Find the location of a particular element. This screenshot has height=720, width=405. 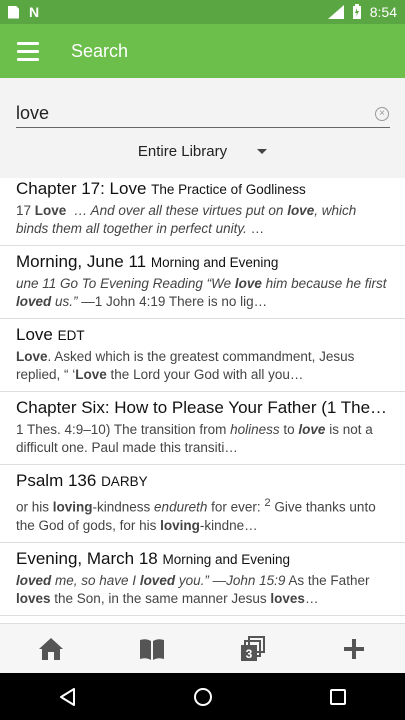

result-title: Love EDT is located at coordinates (202, 335).